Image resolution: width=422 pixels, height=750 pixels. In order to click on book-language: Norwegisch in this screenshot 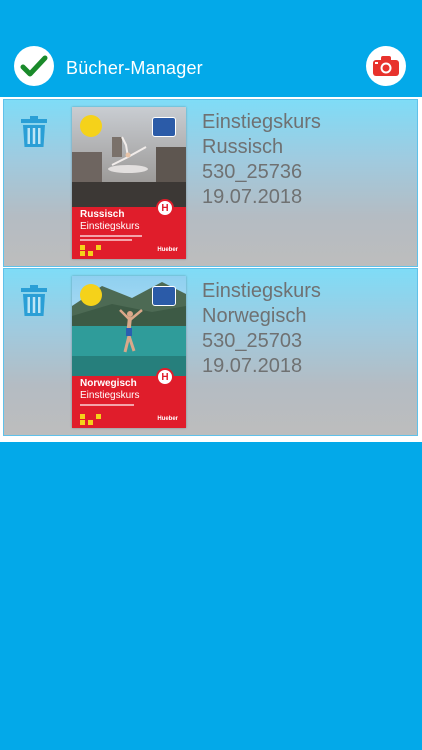, I will do `click(254, 316)`.